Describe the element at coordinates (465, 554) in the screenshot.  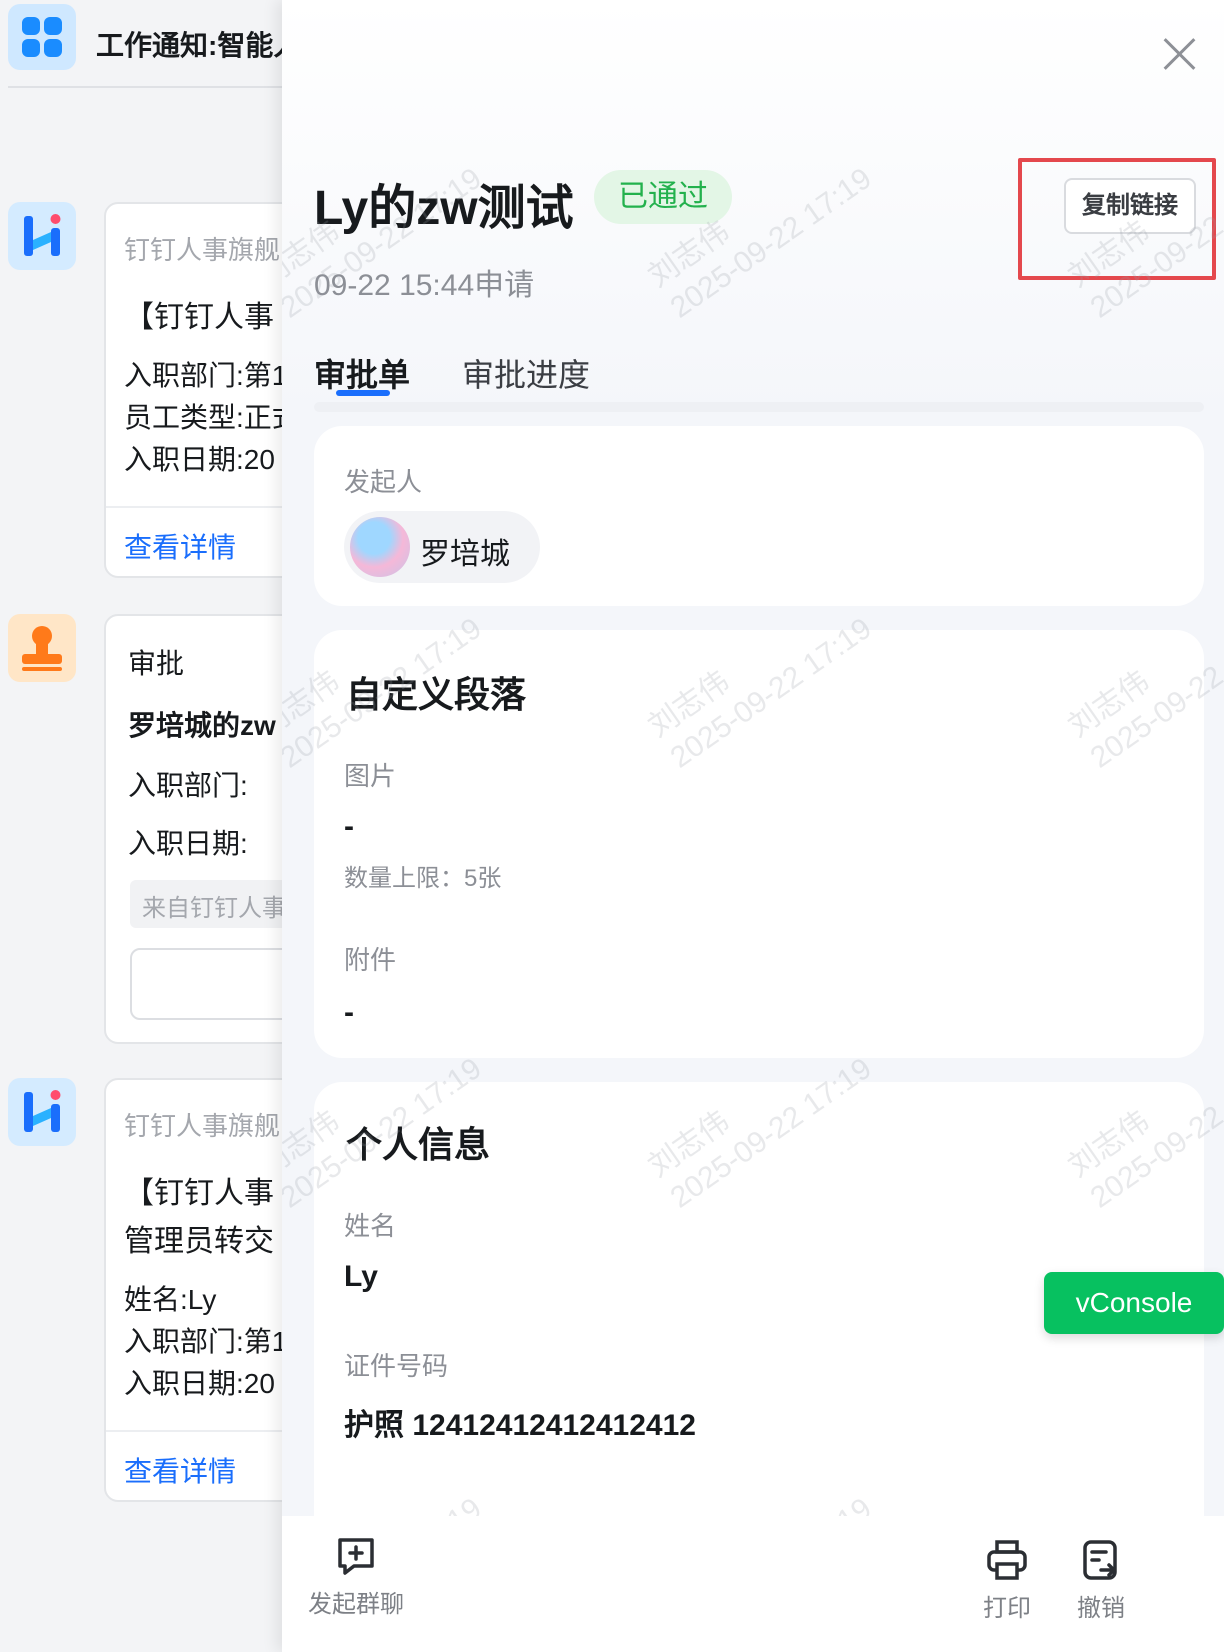
I see `initiator-name: 罗培城` at that location.